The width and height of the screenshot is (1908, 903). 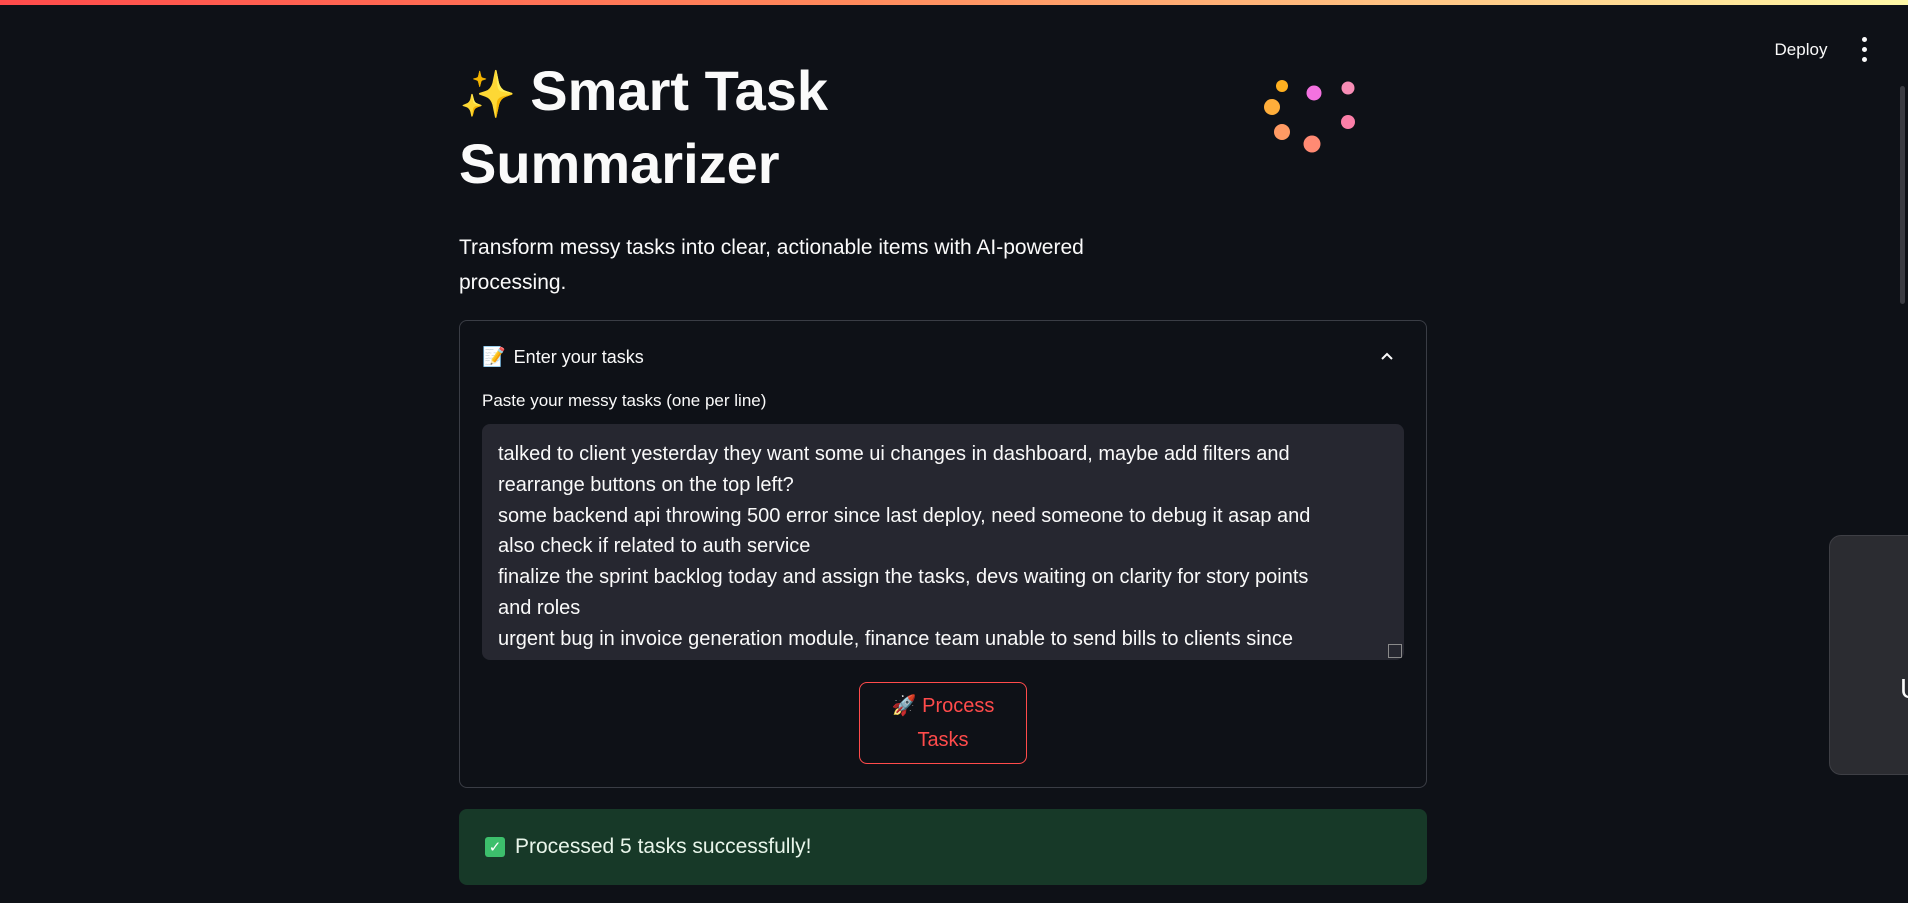 I want to click on chevron-up-icon, so click(x=1387, y=356).